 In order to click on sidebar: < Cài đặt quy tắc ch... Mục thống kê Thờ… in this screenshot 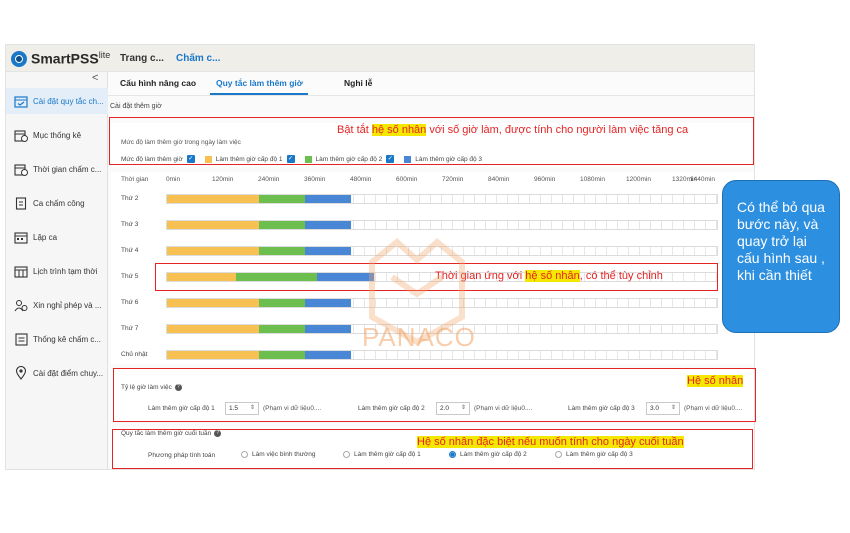, I will do `click(57, 270)`.